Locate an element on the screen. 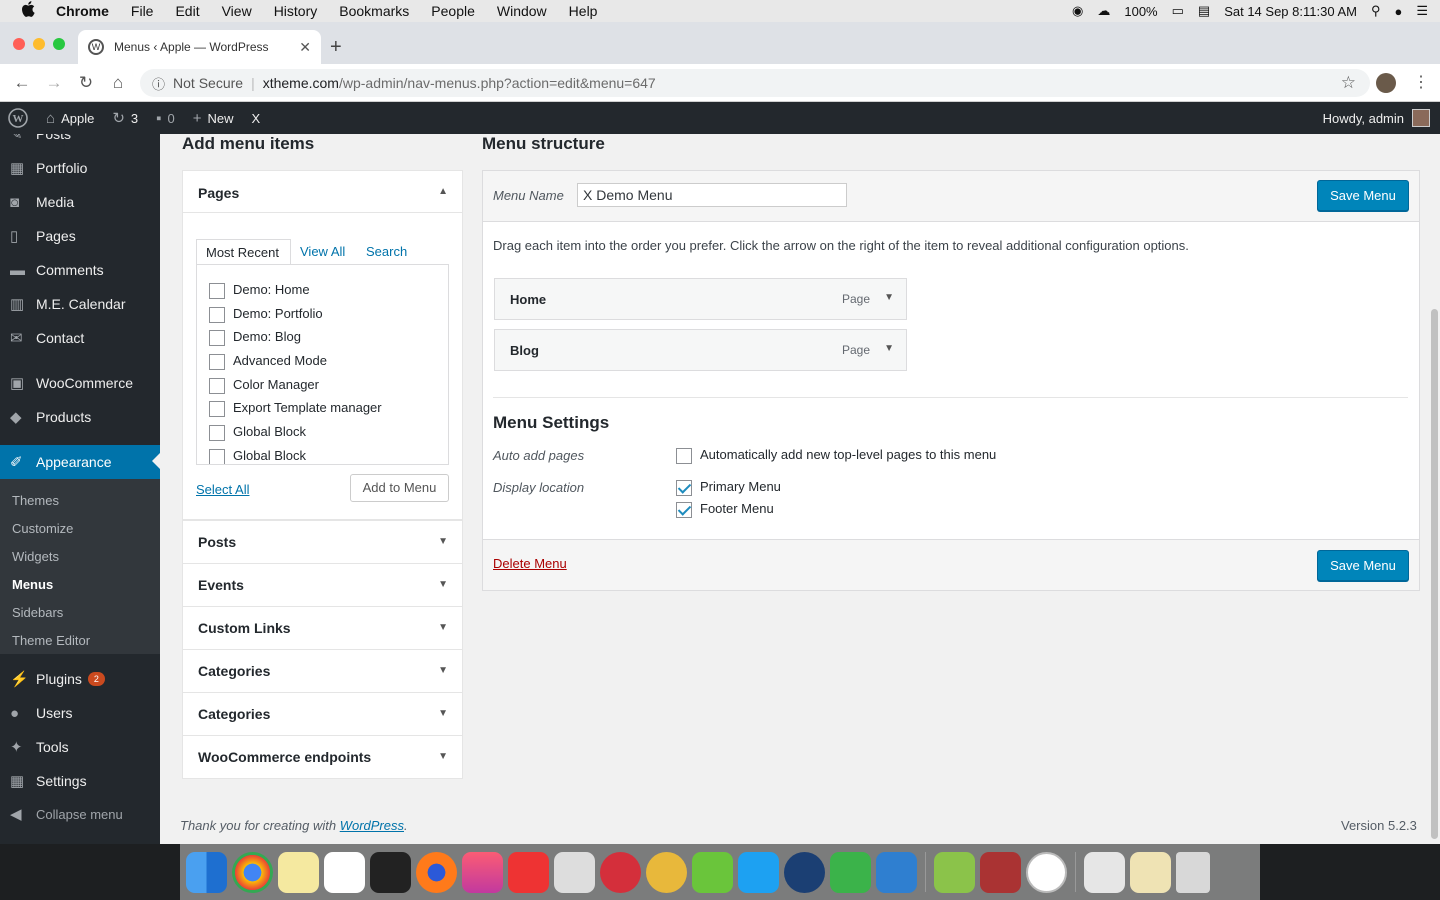 This screenshot has width=1440, height=900. events-panel: Events ▼ is located at coordinates (322, 585).